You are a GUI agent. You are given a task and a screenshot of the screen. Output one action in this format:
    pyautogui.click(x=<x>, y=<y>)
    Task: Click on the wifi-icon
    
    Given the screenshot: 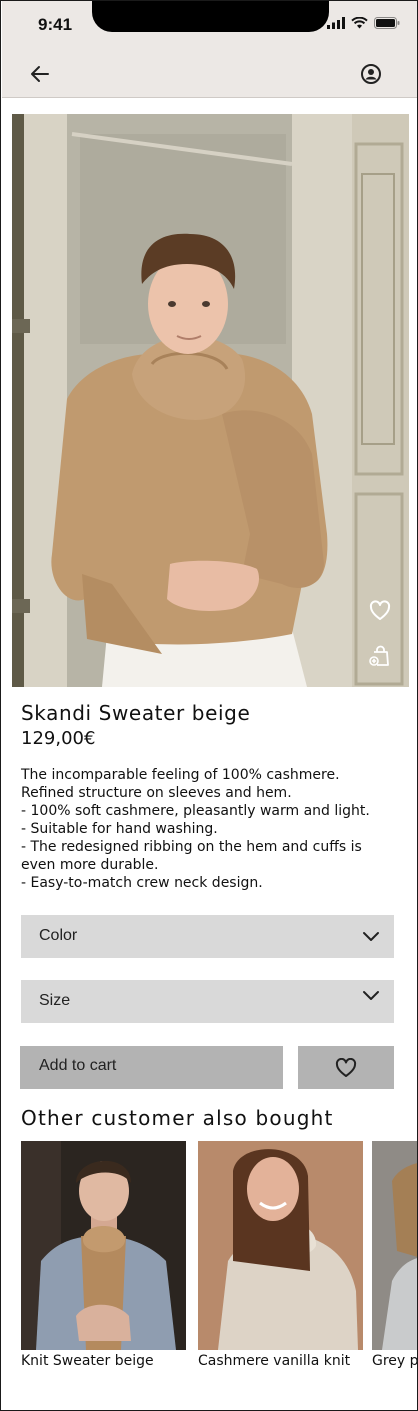 What is the action you would take?
    pyautogui.click(x=359, y=23)
    